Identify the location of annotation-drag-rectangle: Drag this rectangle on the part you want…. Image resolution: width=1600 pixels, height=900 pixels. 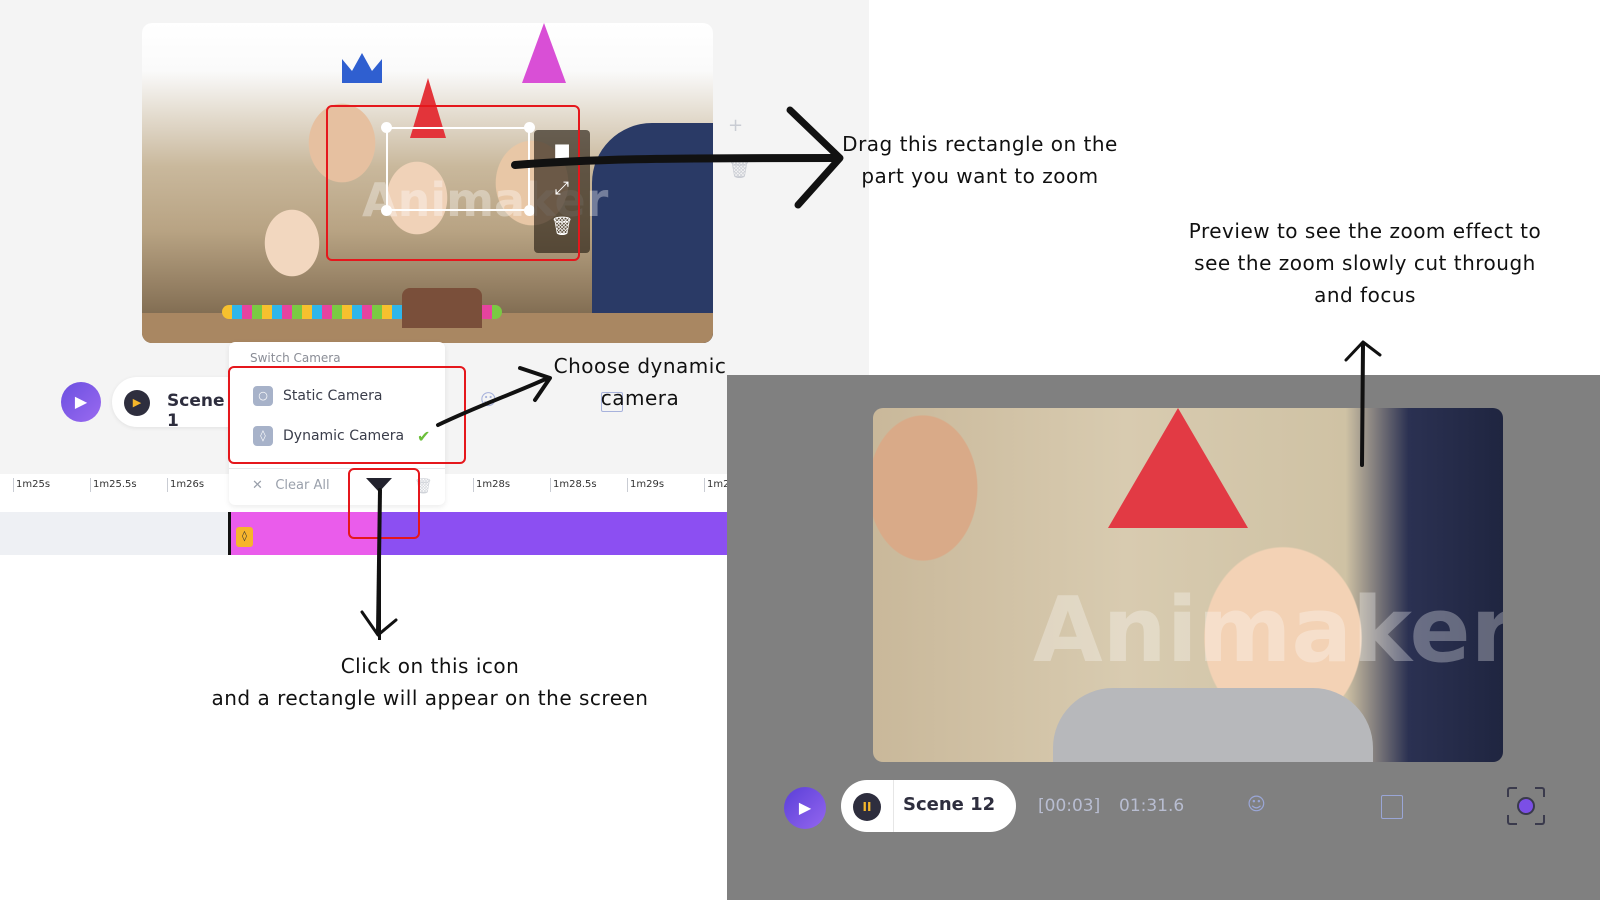
(980, 160).